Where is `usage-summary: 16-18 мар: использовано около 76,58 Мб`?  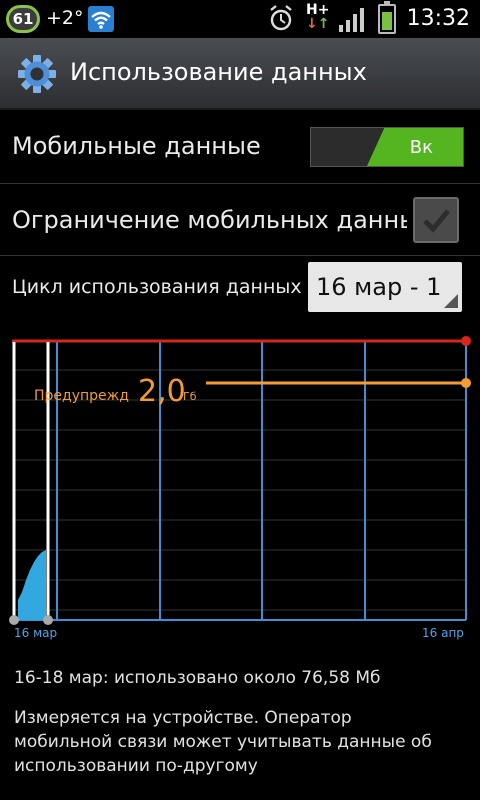 usage-summary: 16-18 мар: использовано около 76,58 Мб is located at coordinates (197, 678).